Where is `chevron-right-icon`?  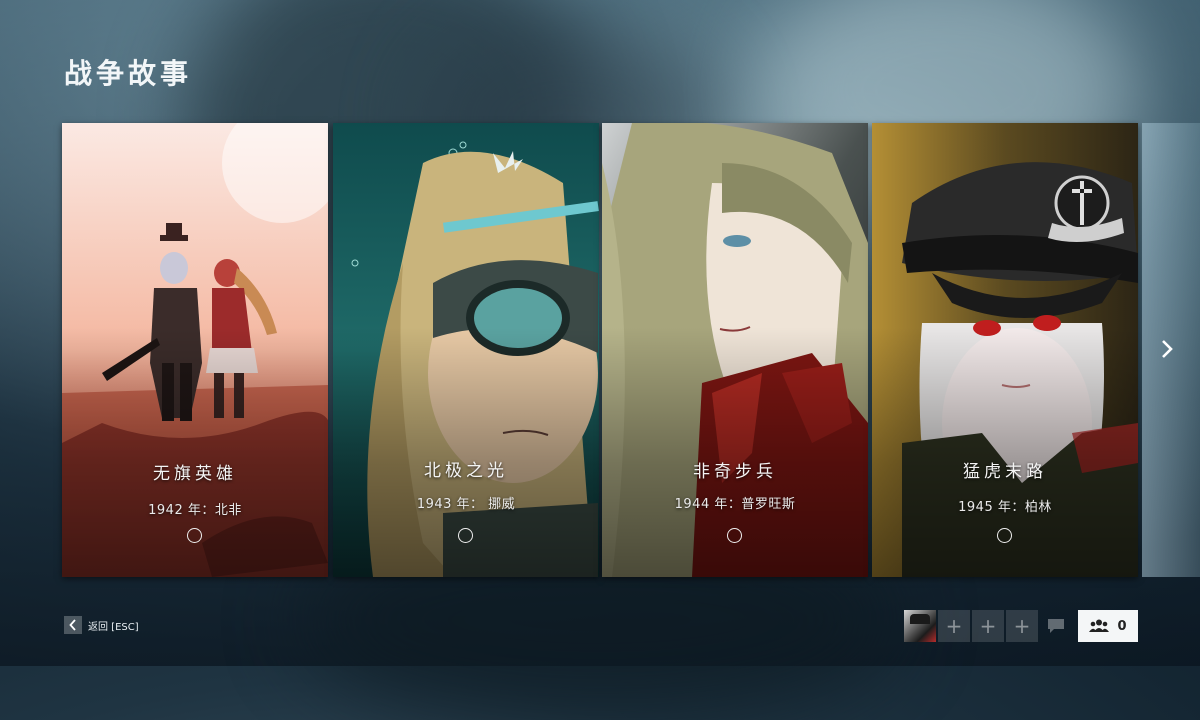
chevron-right-icon is located at coordinates (1167, 351).